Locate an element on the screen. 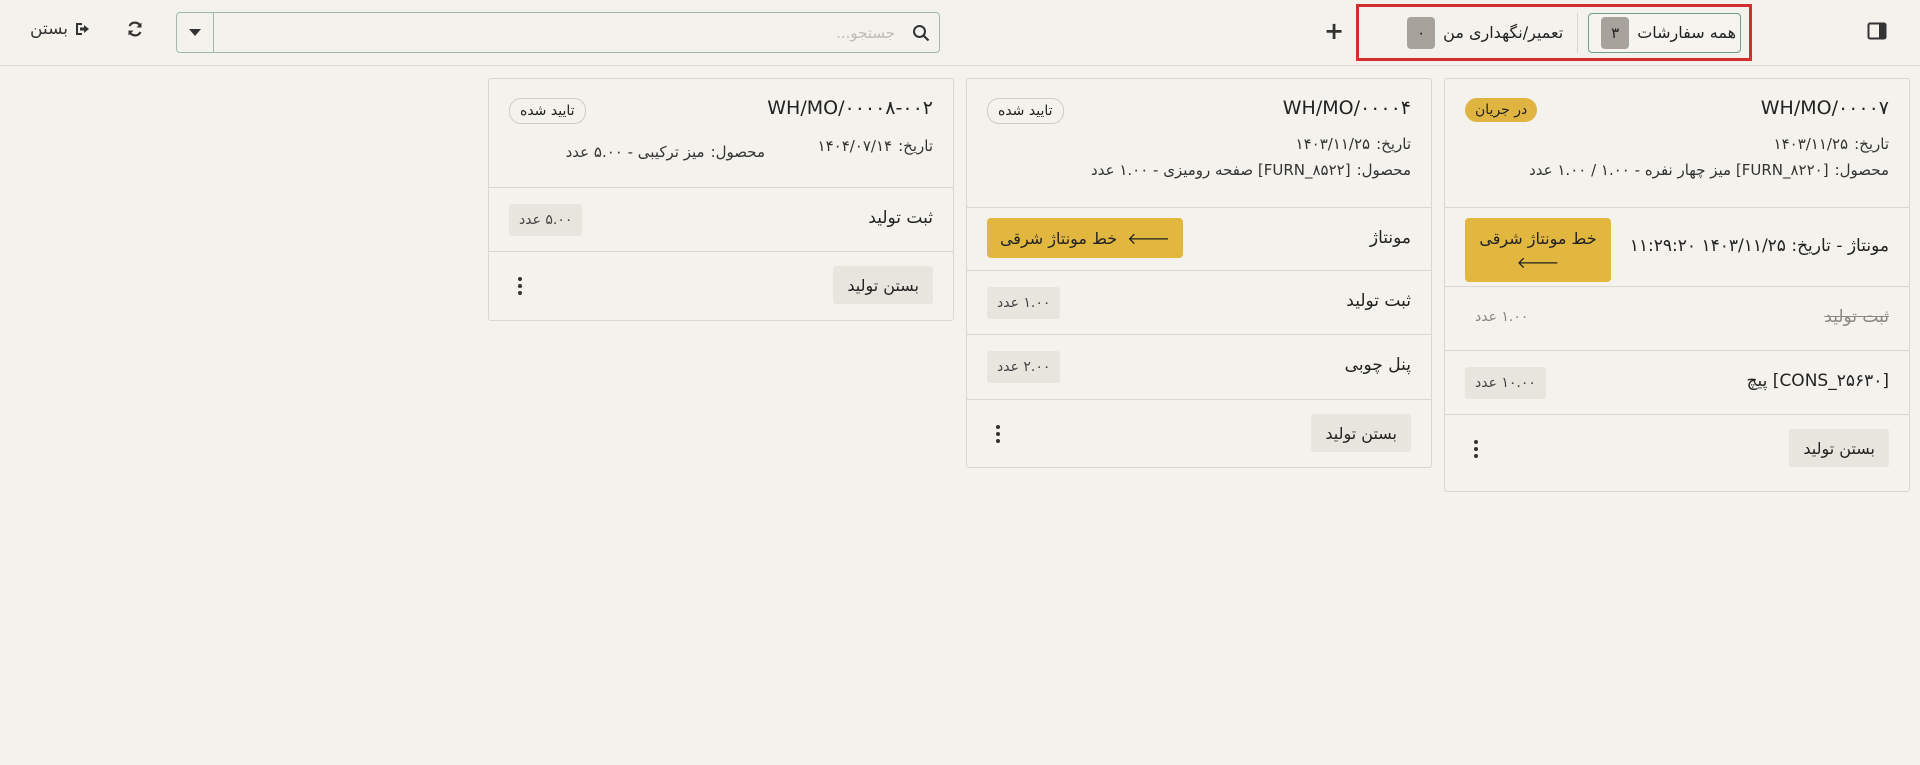 The image size is (1920, 765). caret-down-icon is located at coordinates (195, 32).